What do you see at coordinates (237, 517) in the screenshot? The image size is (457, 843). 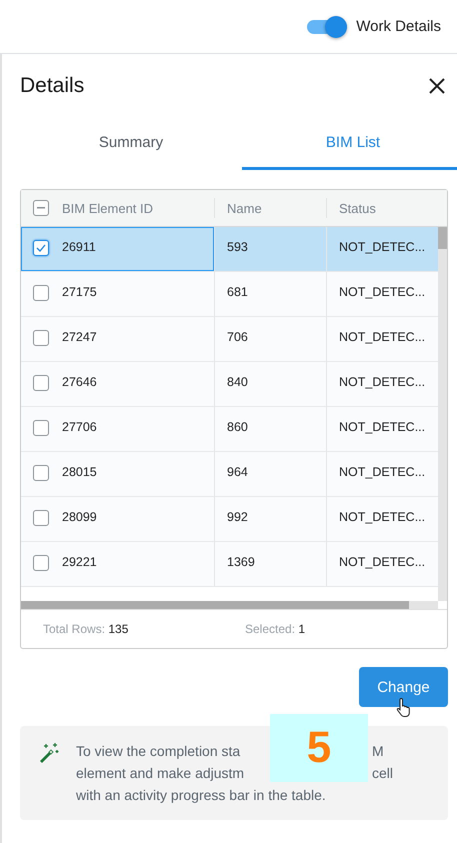 I see `table-cell: 992` at bounding box center [237, 517].